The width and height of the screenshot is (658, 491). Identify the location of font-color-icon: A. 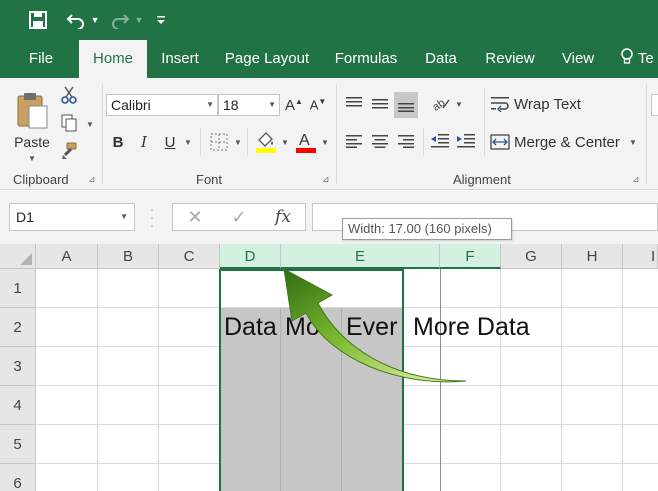
(306, 142).